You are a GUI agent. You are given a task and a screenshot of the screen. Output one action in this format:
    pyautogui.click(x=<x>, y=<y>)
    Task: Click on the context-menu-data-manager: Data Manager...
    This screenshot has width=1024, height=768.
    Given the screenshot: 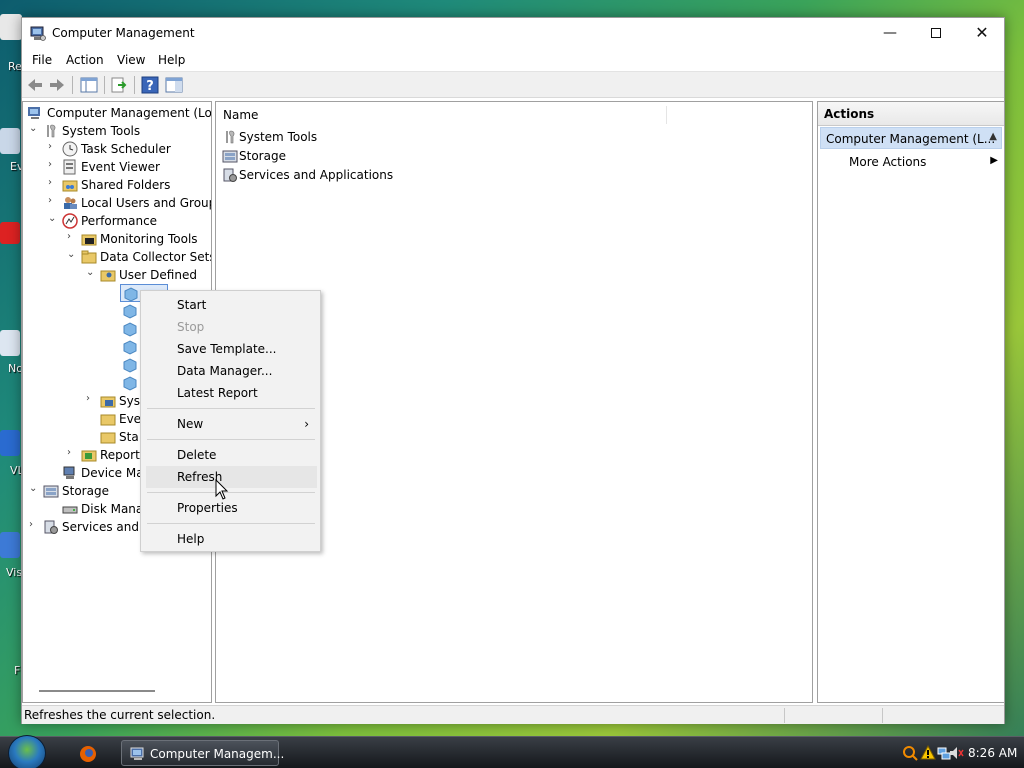 What is the action you would take?
    pyautogui.click(x=231, y=371)
    